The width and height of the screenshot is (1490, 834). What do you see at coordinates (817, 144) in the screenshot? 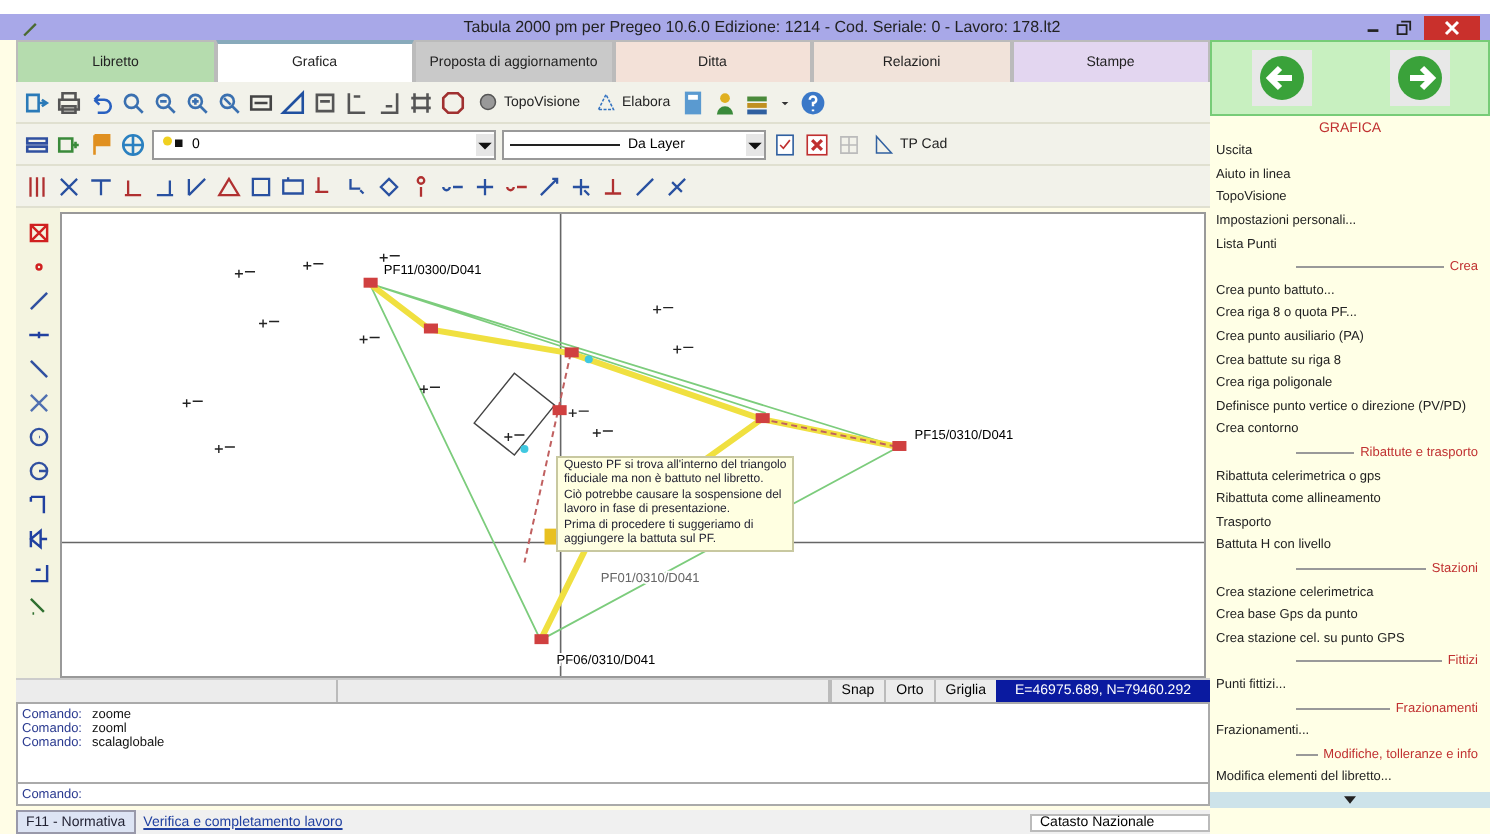
I see `delete-icon` at bounding box center [817, 144].